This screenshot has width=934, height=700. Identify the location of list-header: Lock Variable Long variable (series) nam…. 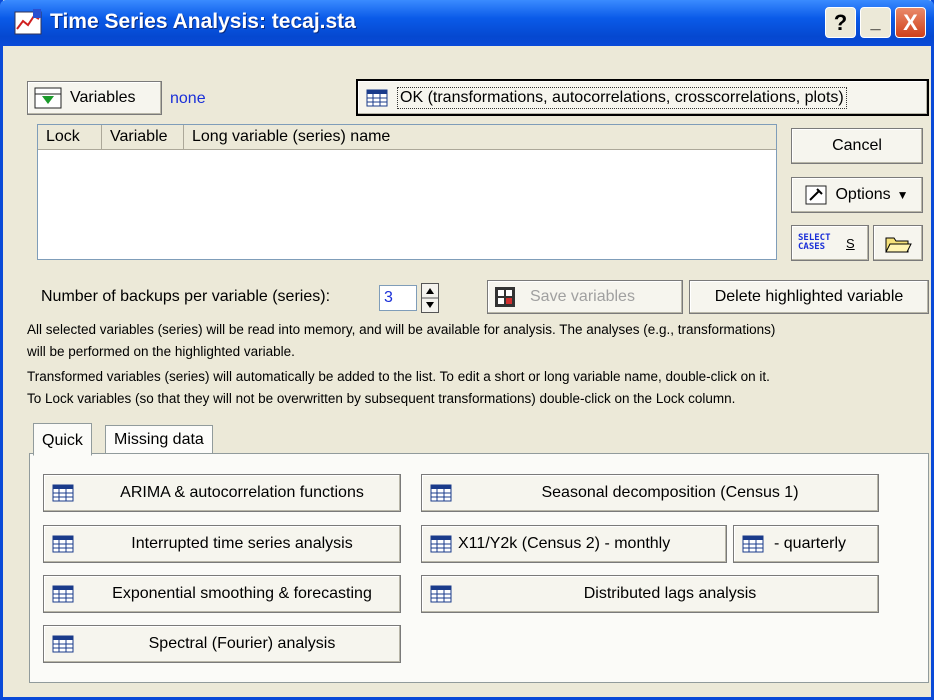
(407, 137).